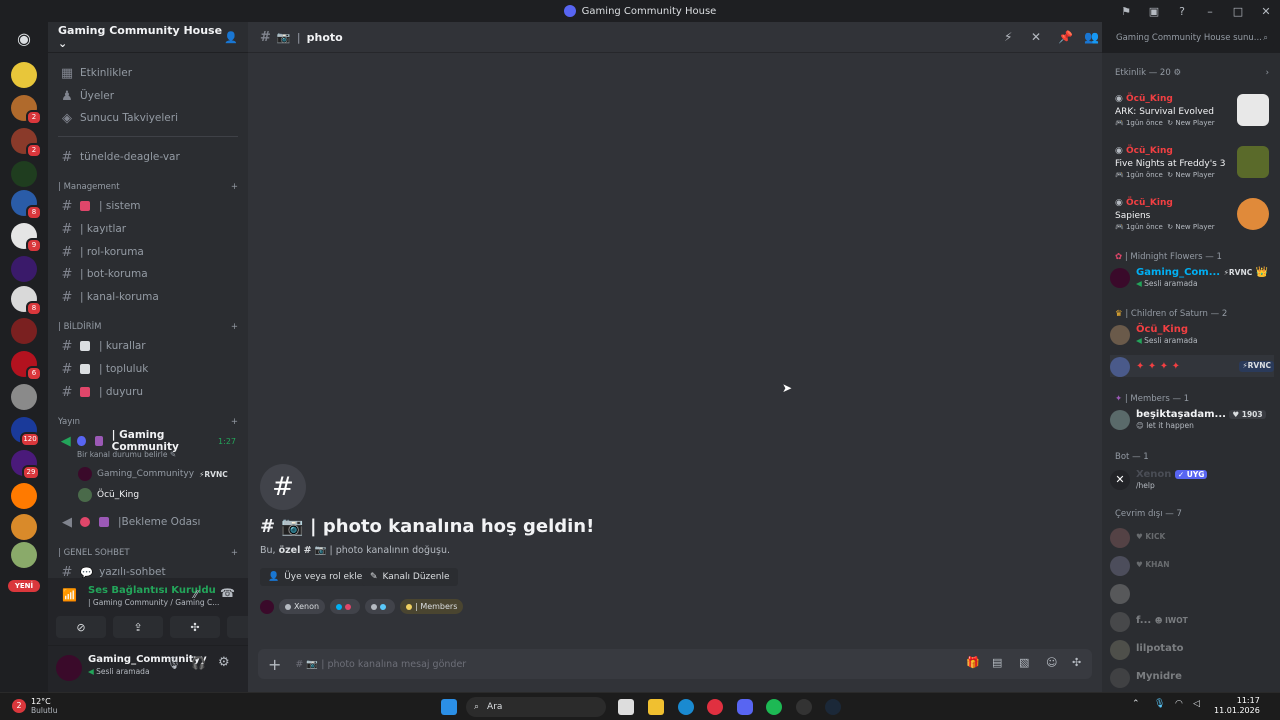 This screenshot has height=720, width=1280. Describe the element at coordinates (302, 606) in the screenshot. I see `role-chip: Xenon` at that location.